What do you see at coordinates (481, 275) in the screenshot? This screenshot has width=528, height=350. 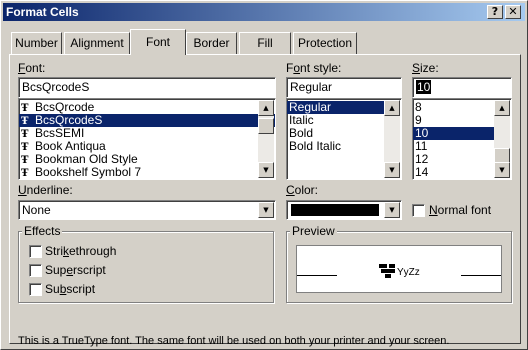 I see `preview-baseline-right` at bounding box center [481, 275].